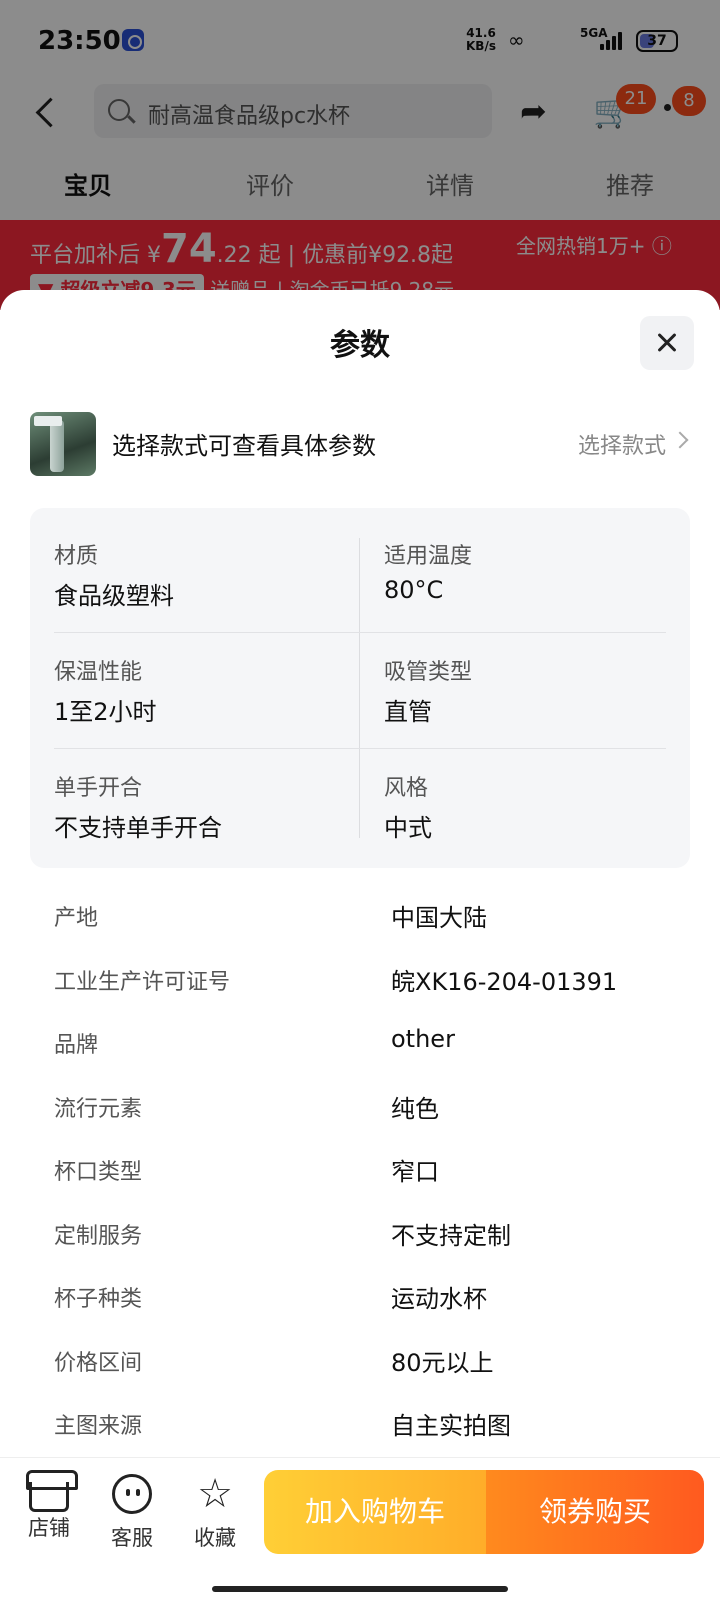 The height and width of the screenshot is (1601, 720). Describe the element at coordinates (360, 1299) in the screenshot. I see `list-item: 杯子种类 运动水杯` at that location.